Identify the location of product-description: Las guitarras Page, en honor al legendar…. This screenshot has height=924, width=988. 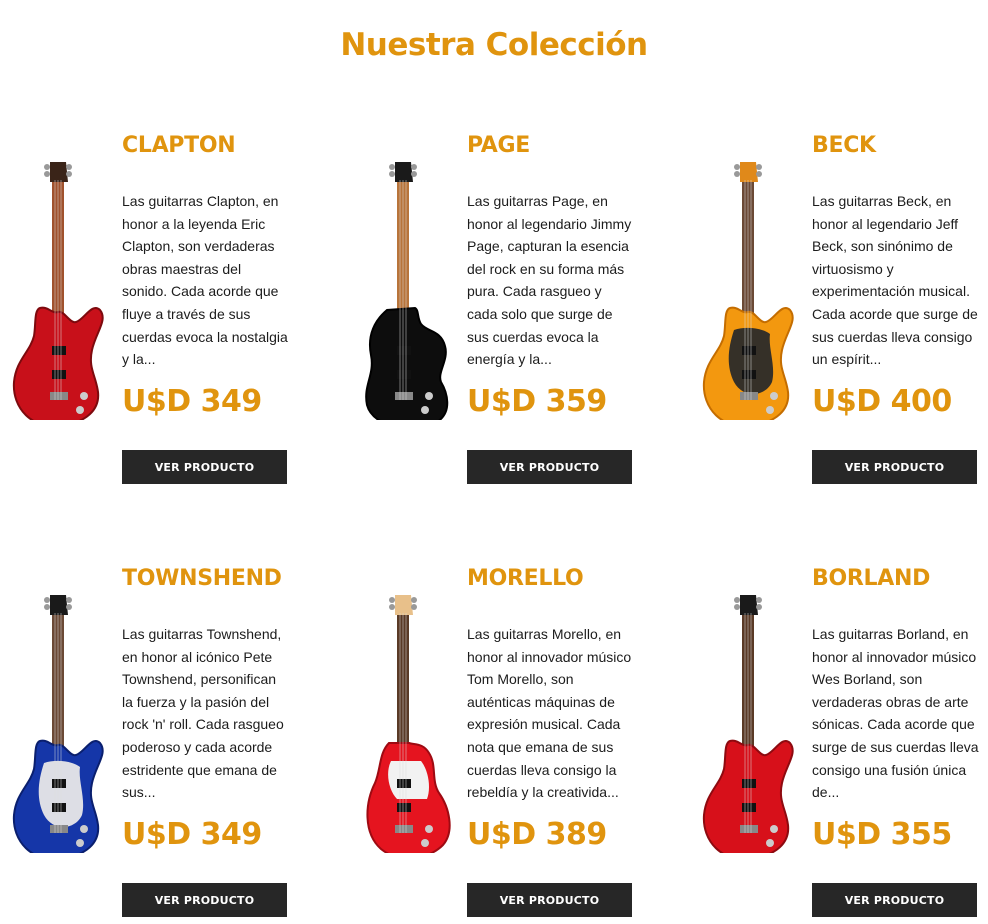
(549, 280).